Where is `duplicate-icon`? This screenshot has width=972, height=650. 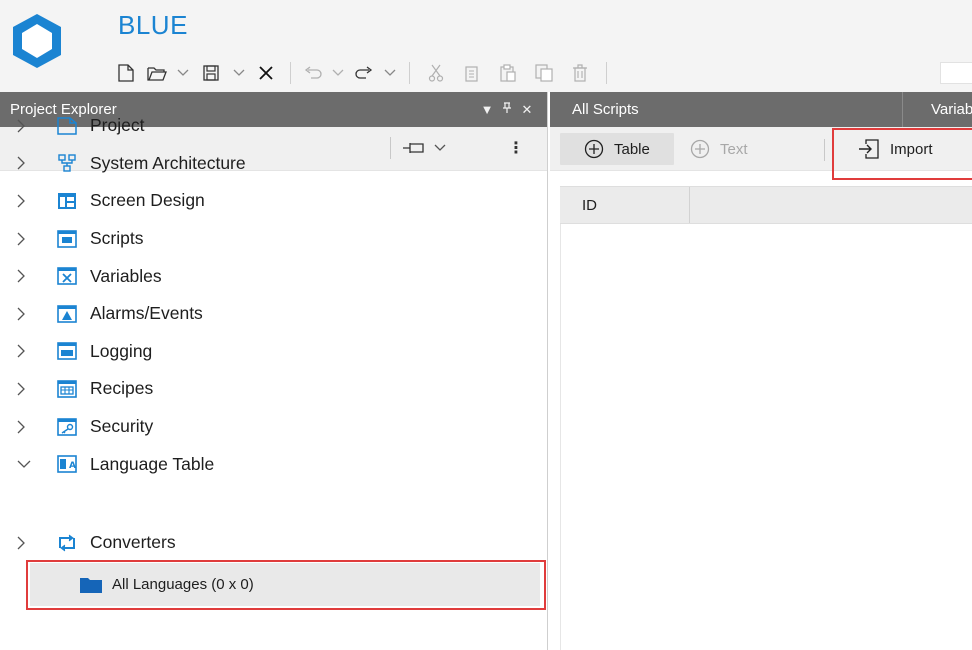
duplicate-icon is located at coordinates (544, 73).